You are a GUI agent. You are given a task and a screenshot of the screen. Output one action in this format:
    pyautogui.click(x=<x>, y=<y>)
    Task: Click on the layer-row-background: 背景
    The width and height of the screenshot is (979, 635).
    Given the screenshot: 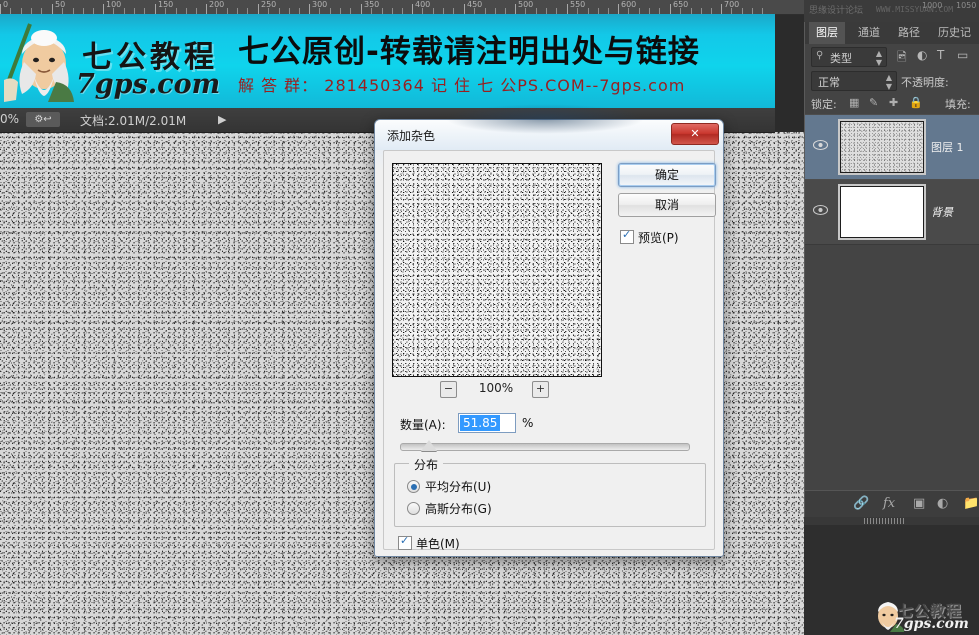 What is the action you would take?
    pyautogui.click(x=892, y=212)
    